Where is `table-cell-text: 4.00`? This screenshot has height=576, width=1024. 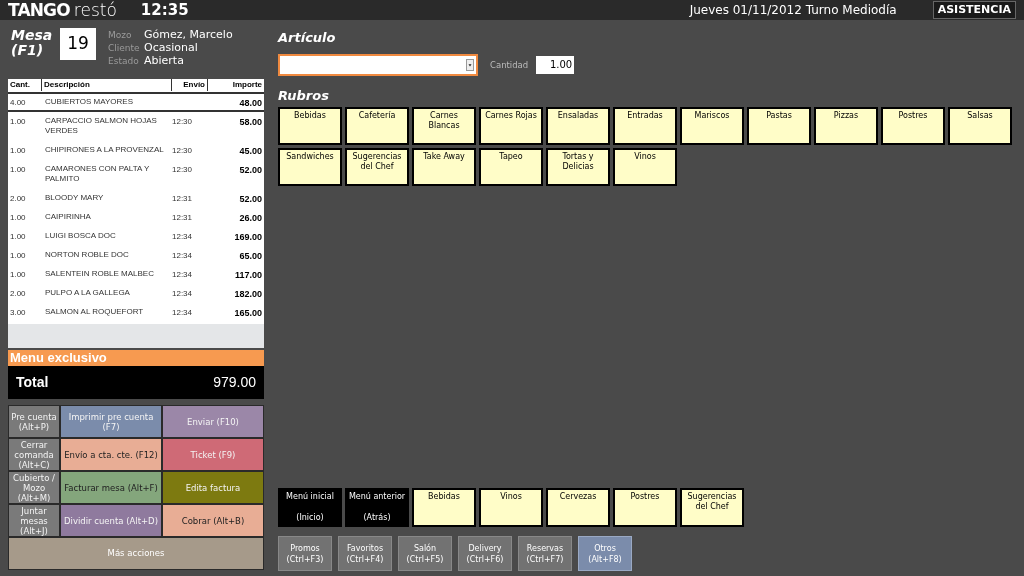 table-cell-text: 4.00 is located at coordinates (18, 102).